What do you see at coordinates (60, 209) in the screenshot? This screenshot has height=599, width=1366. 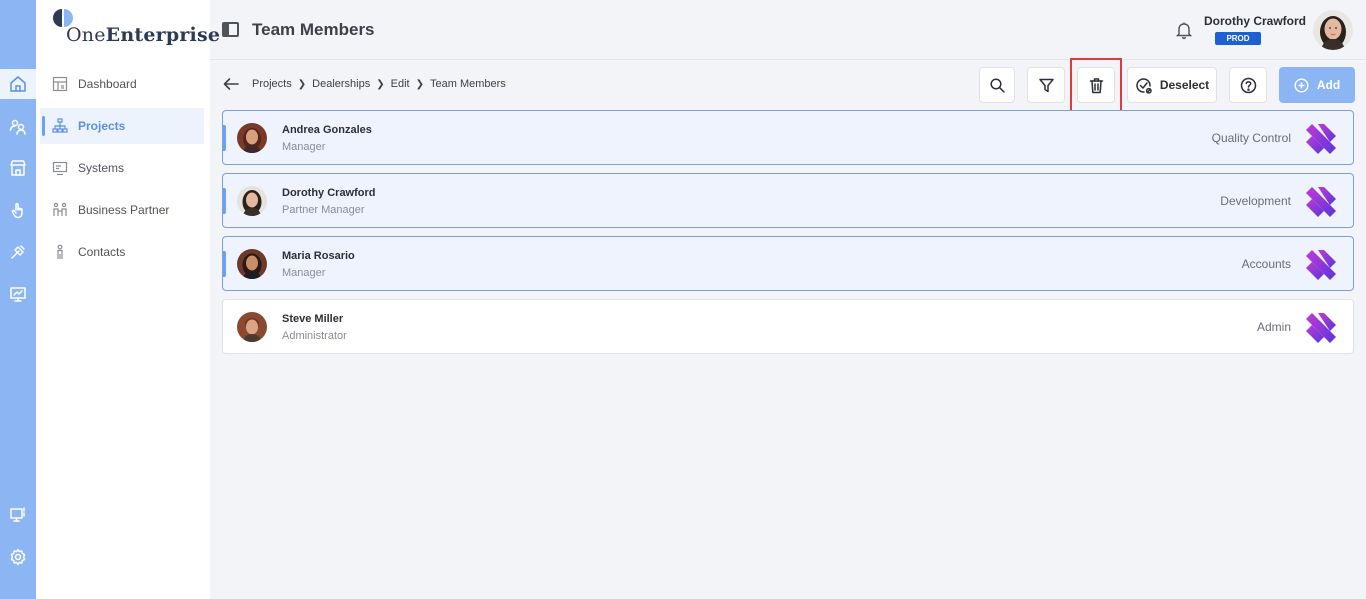 I see `partners-icon` at bounding box center [60, 209].